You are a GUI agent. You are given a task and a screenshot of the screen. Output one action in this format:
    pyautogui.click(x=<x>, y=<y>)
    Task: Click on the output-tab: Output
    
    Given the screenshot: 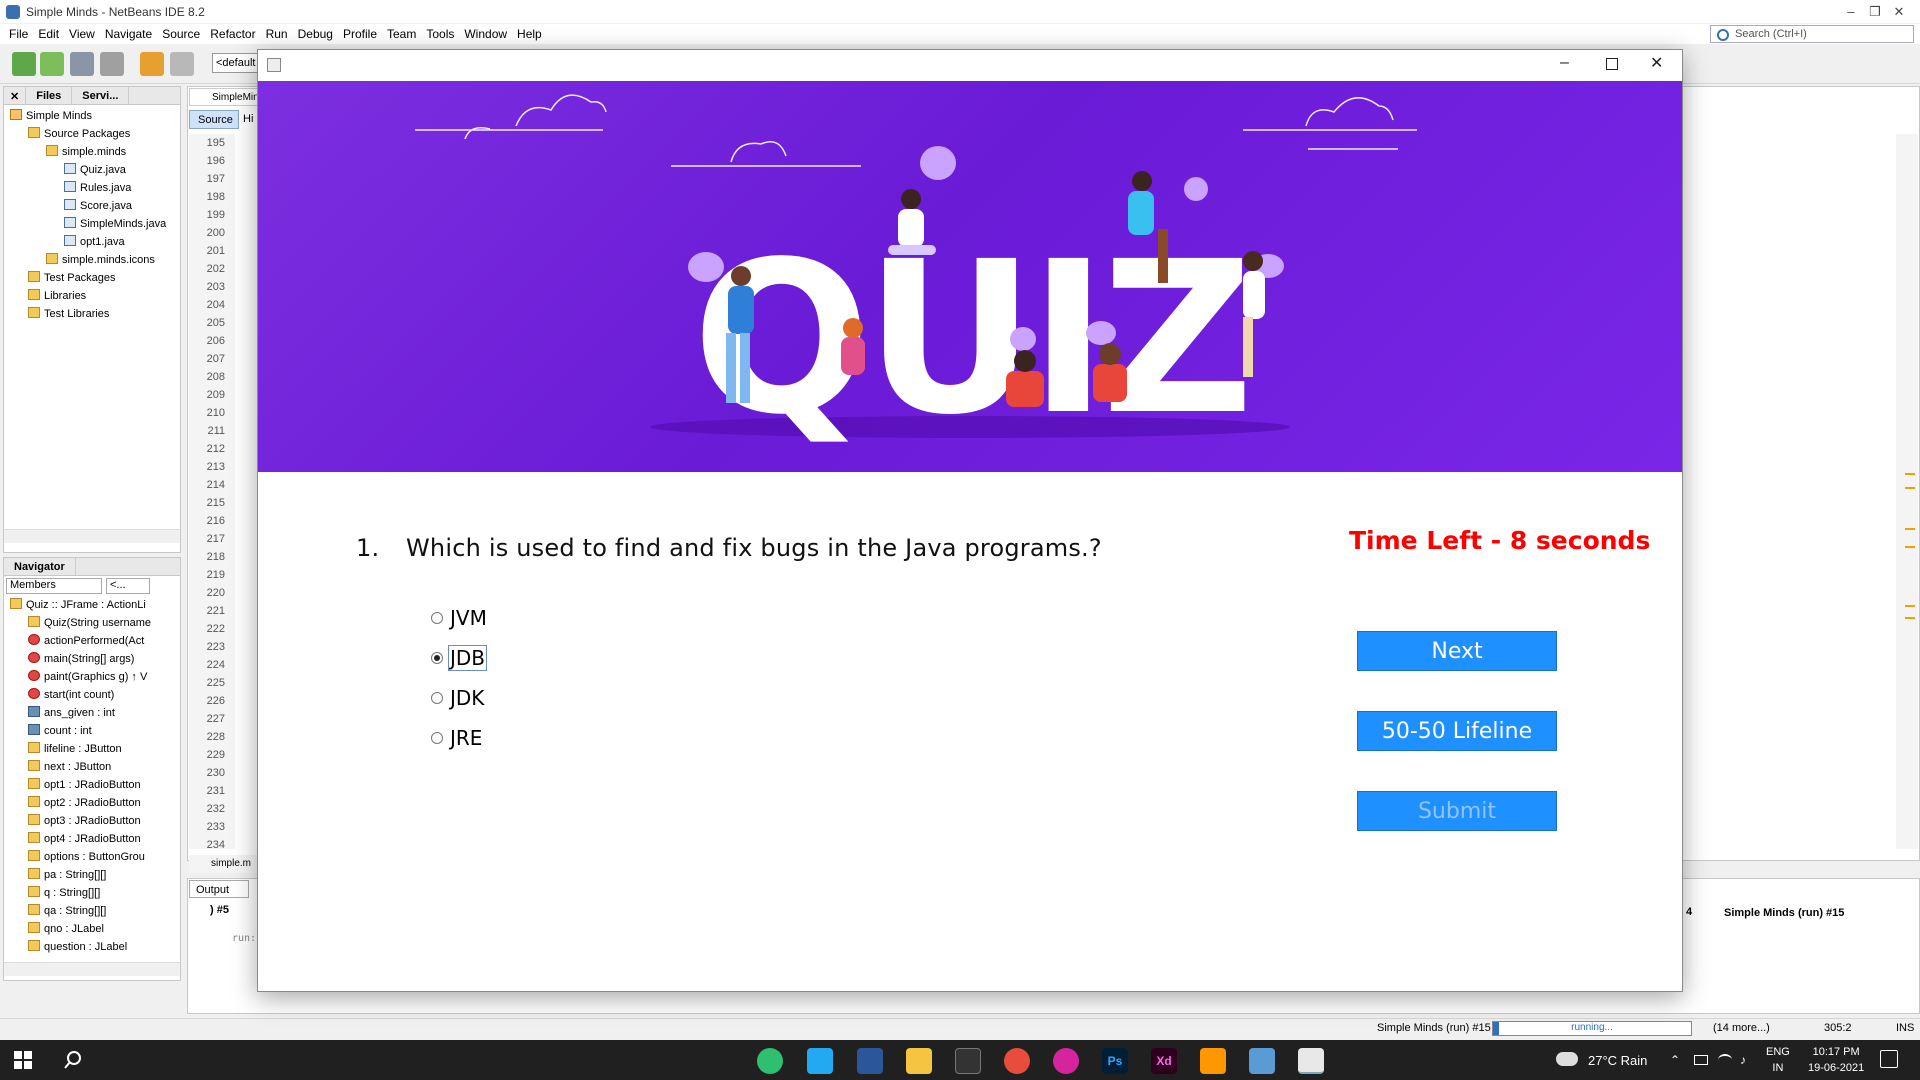 What is the action you would take?
    pyautogui.click(x=219, y=889)
    